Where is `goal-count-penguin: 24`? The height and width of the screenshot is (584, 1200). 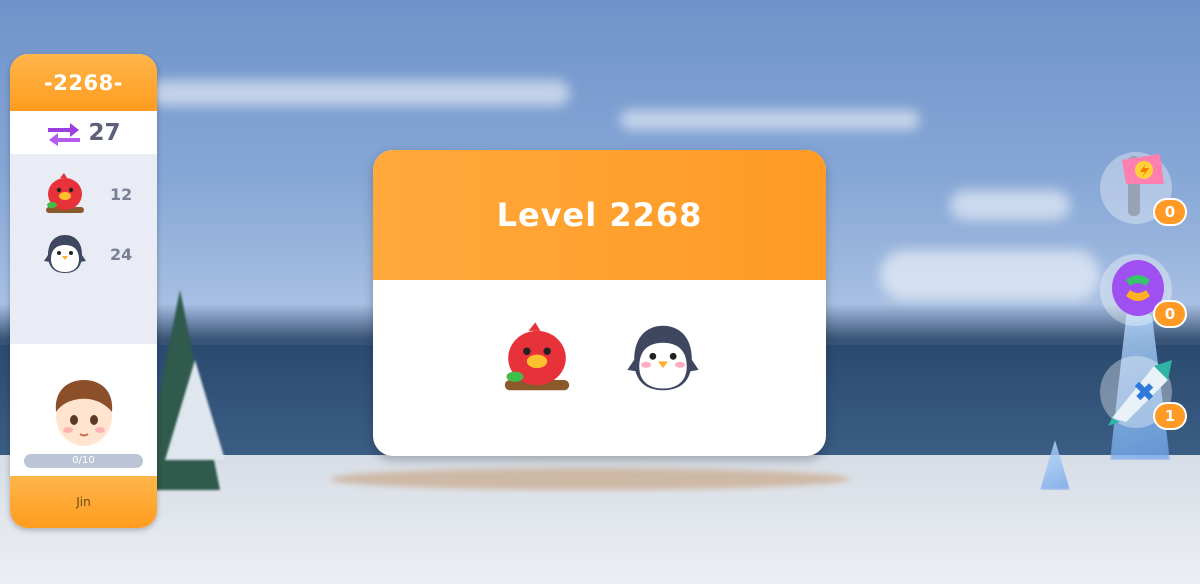
goal-count-penguin: 24 is located at coordinates (121, 254).